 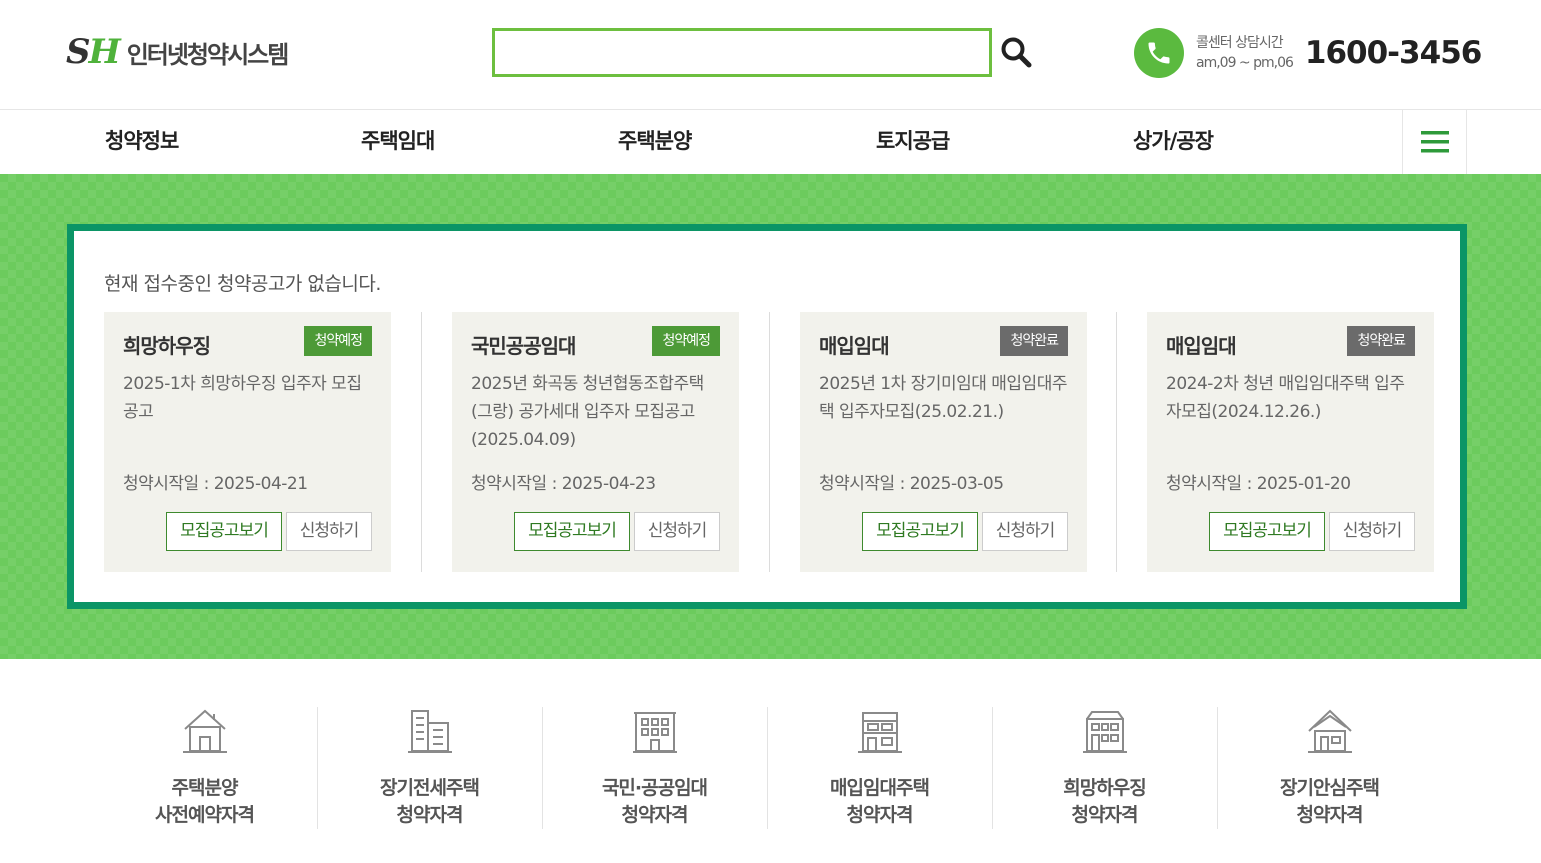 What do you see at coordinates (1104, 732) in the screenshot?
I see `dormitory-icon` at bounding box center [1104, 732].